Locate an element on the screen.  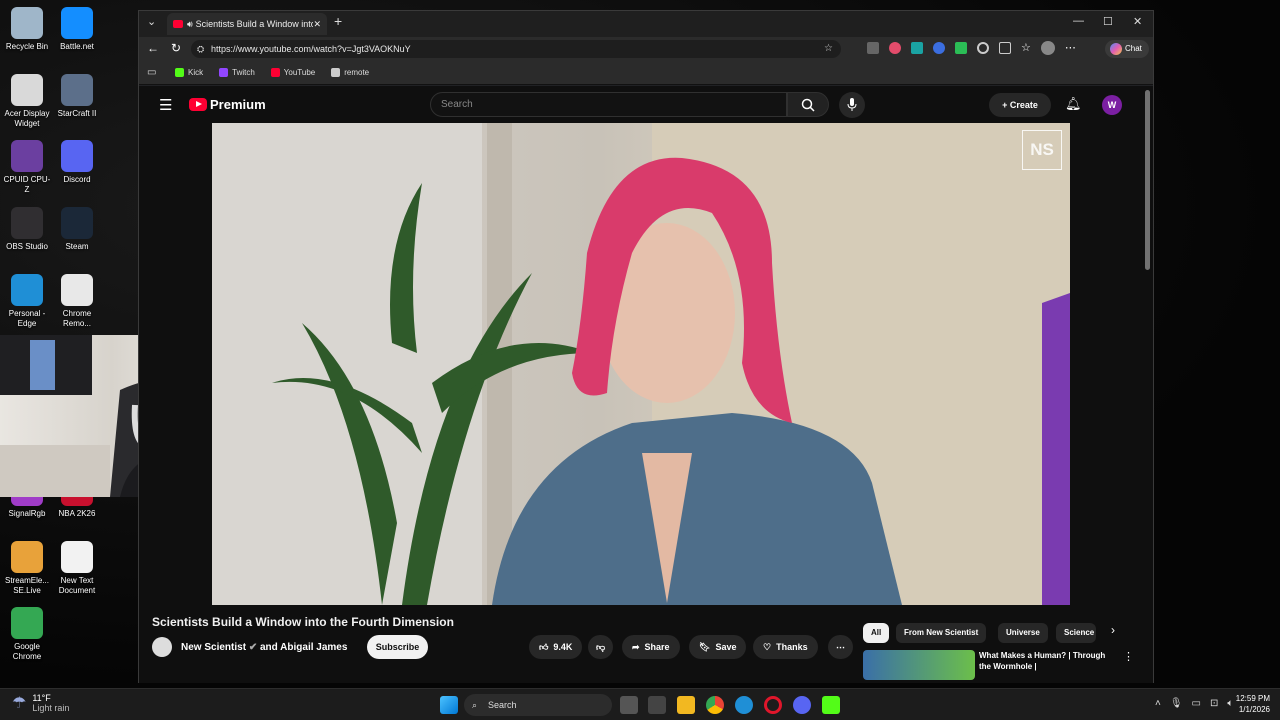
profile-icon is located at coordinates (1047, 48).